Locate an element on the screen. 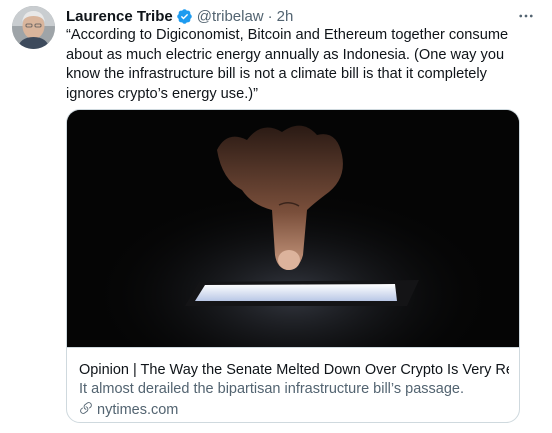  more-dots-icon is located at coordinates (526, 16).